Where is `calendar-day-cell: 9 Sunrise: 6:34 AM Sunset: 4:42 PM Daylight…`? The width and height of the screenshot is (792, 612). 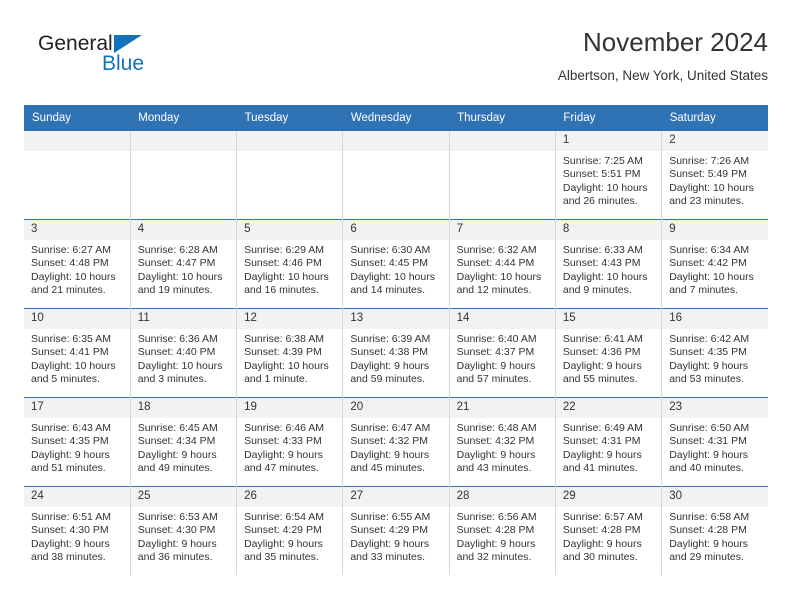
calendar-day-cell: 9 Sunrise: 6:34 AM Sunset: 4:42 PM Daylight… is located at coordinates (714, 264).